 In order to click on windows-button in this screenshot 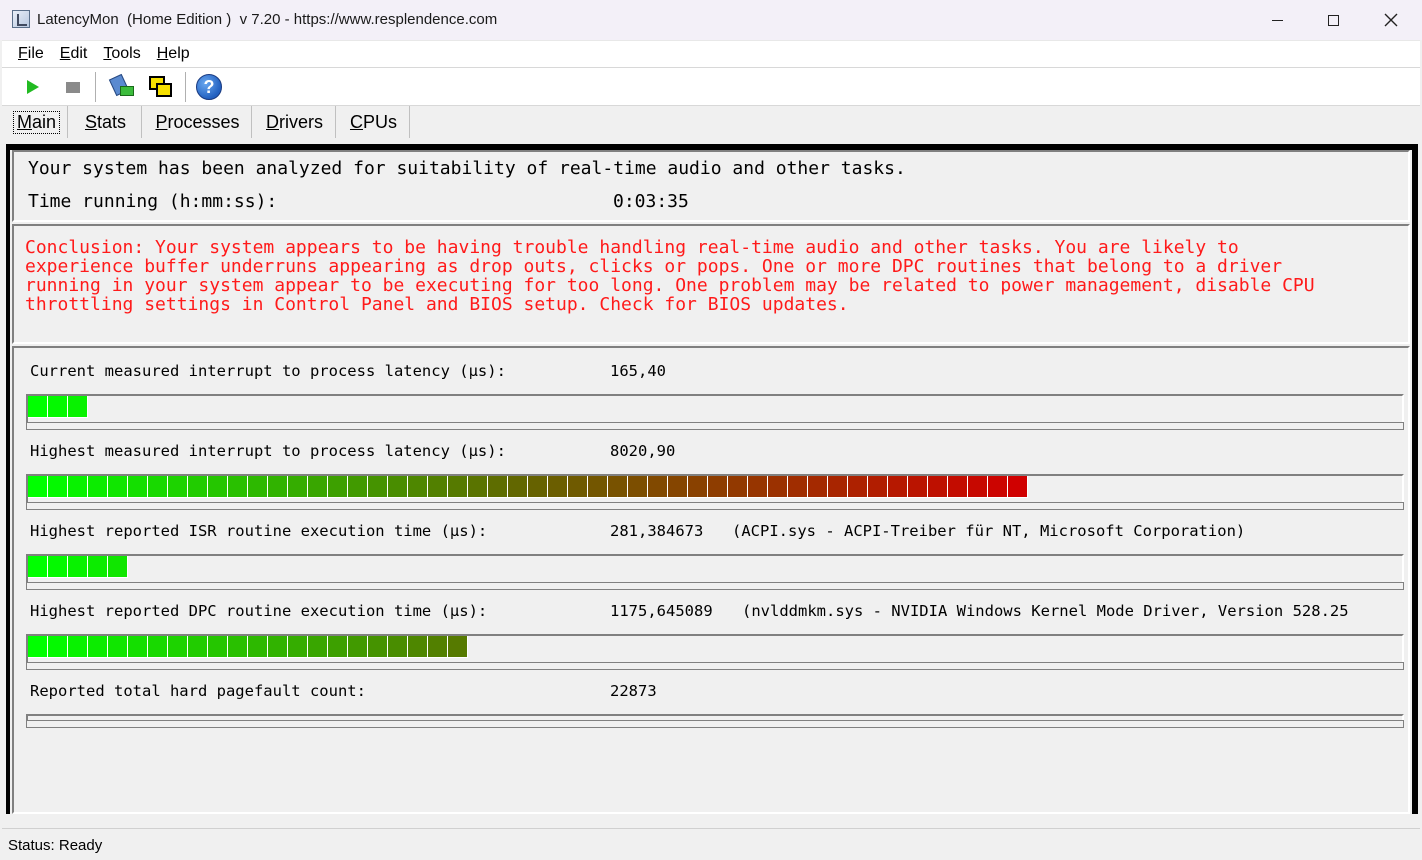, I will do `click(161, 87)`.